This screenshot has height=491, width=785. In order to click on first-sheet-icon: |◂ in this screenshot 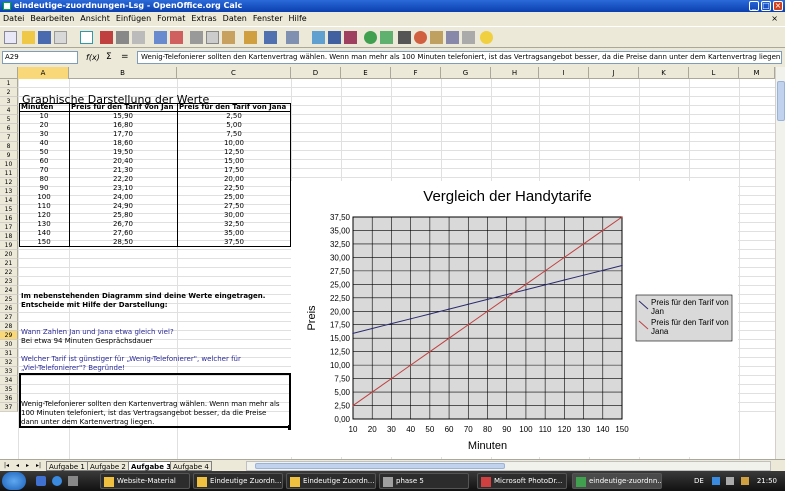, I will do `click(6, 465)`.